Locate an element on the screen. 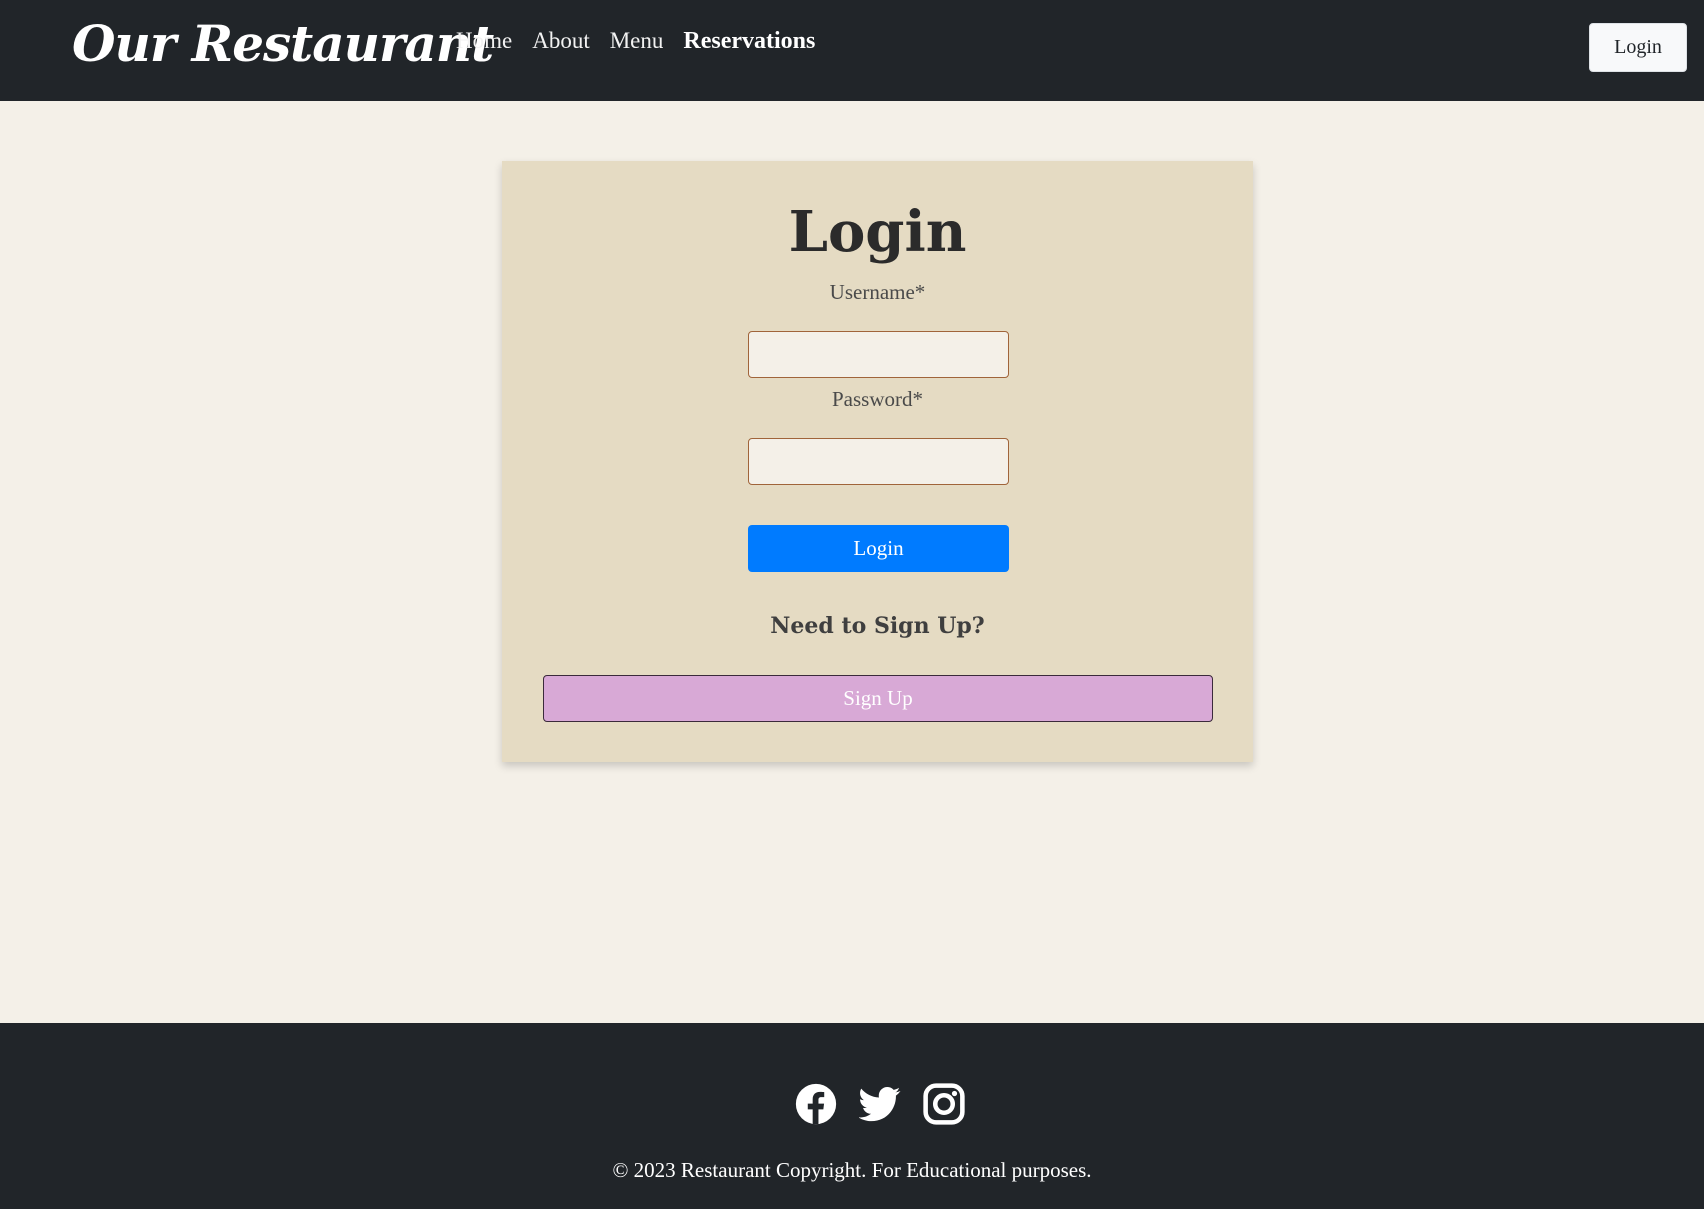 This screenshot has width=1704, height=1209. password-input is located at coordinates (878, 461).